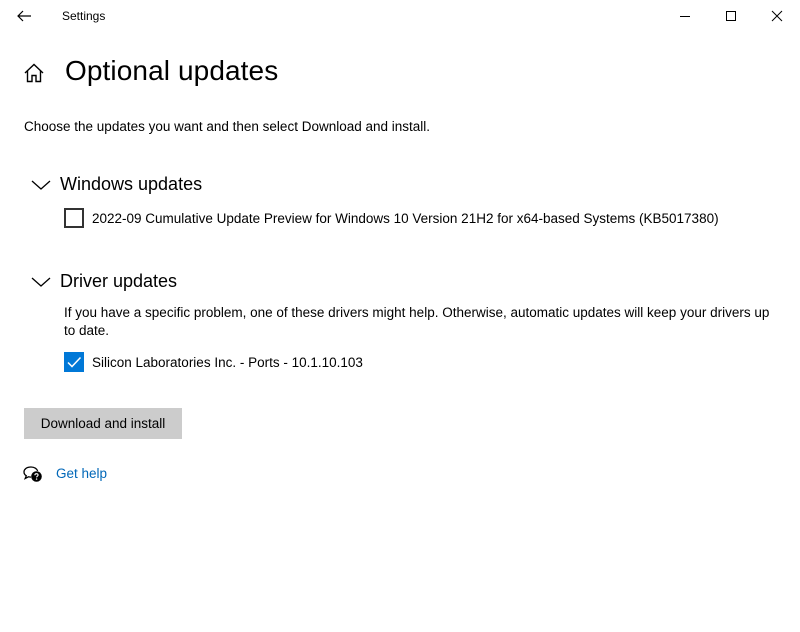  I want to click on close-button, so click(777, 16).